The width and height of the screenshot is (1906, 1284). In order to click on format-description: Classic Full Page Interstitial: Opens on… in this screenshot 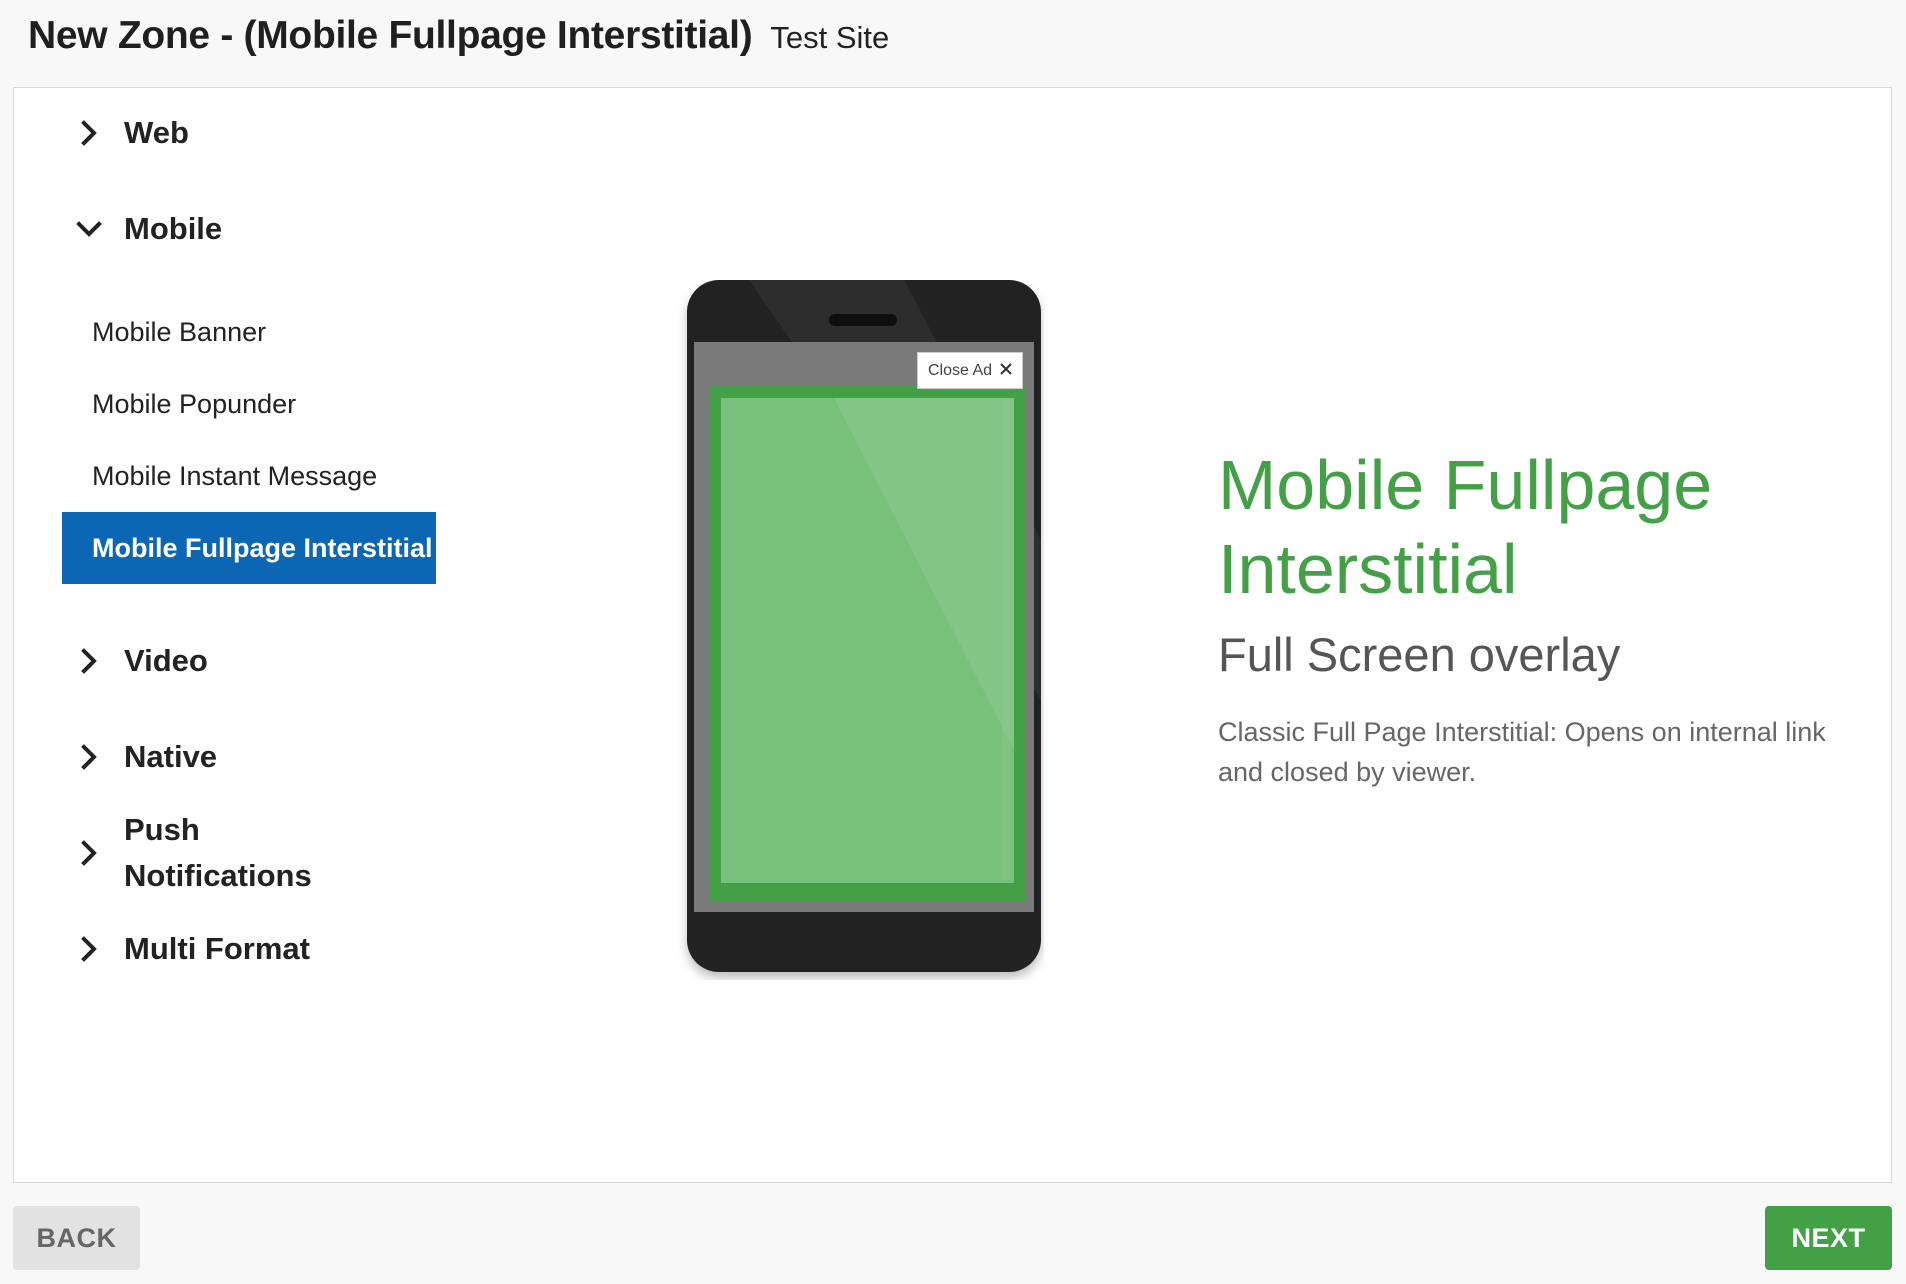, I will do `click(1522, 752)`.